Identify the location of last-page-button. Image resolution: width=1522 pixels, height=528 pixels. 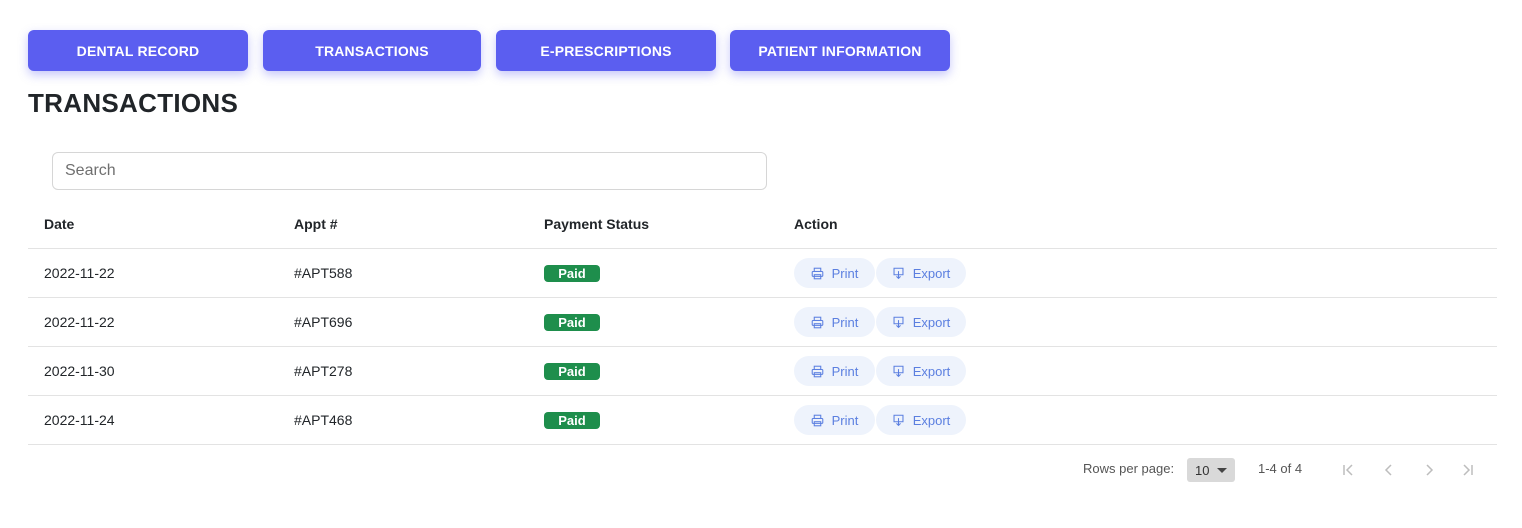
(1468, 470).